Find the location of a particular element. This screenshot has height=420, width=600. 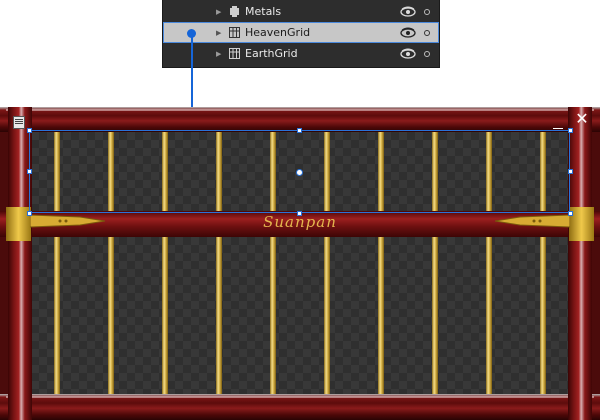

layer-row-heavengrid: ▶ HeavenGrid is located at coordinates (301, 32).